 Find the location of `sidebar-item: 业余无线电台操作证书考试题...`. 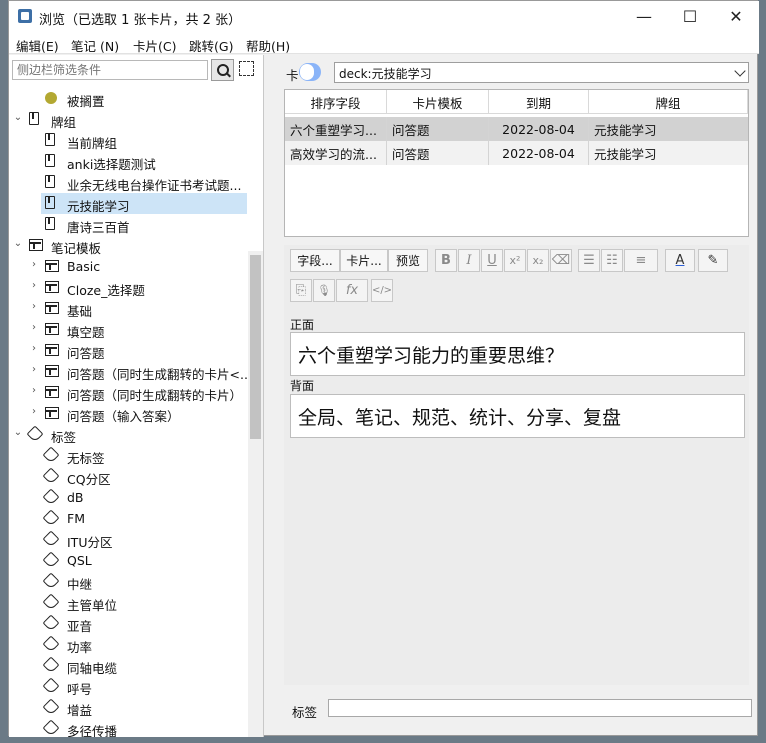

sidebar-item: 业余无线电台操作证书考试题... is located at coordinates (128, 182).